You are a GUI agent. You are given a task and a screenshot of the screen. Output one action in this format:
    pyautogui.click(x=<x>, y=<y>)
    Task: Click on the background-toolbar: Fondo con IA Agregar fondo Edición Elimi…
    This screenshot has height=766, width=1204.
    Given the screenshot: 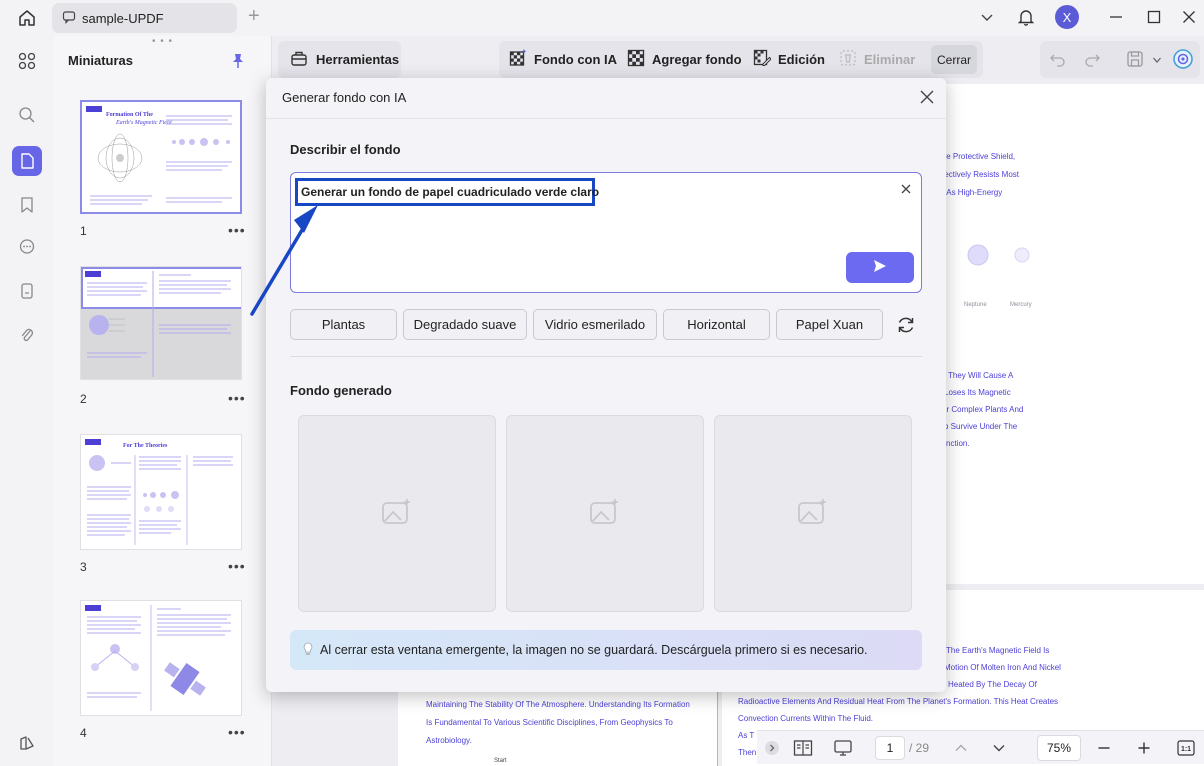 What is the action you would take?
    pyautogui.click(x=741, y=59)
    